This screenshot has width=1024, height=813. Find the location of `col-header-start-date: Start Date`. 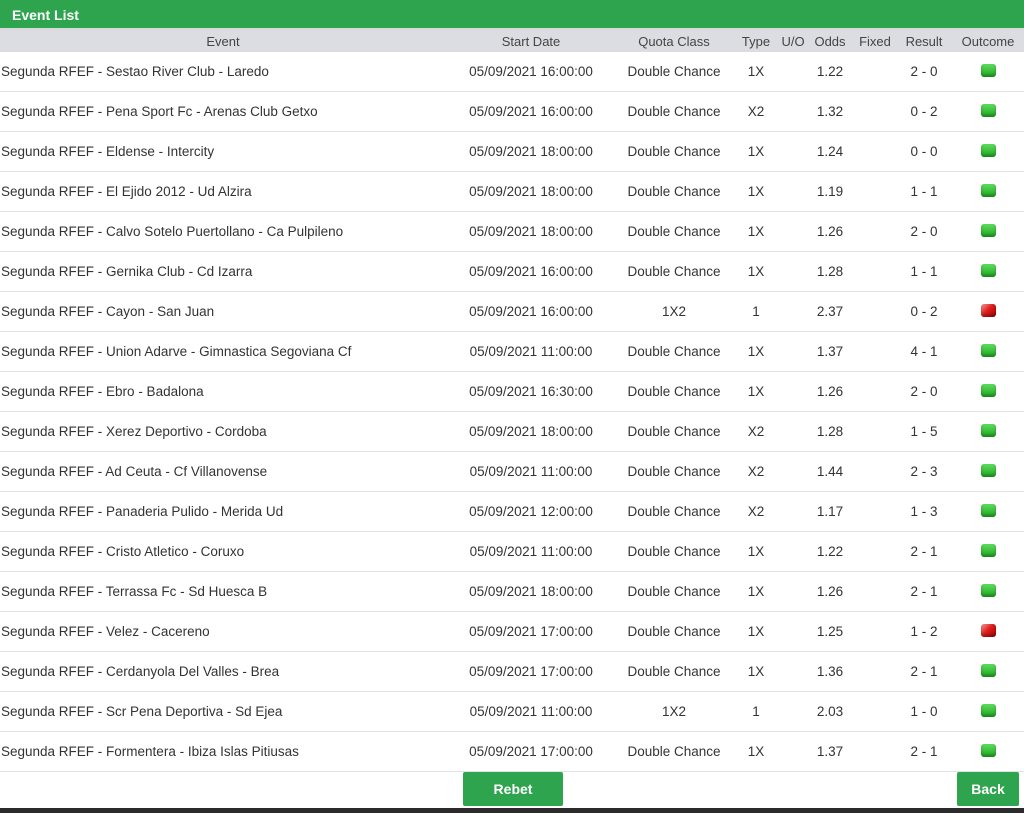

col-header-start-date: Start Date is located at coordinates (531, 41).